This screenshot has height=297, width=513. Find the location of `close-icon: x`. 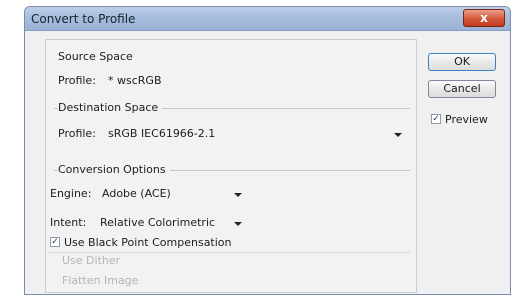

close-icon: x is located at coordinates (484, 18).